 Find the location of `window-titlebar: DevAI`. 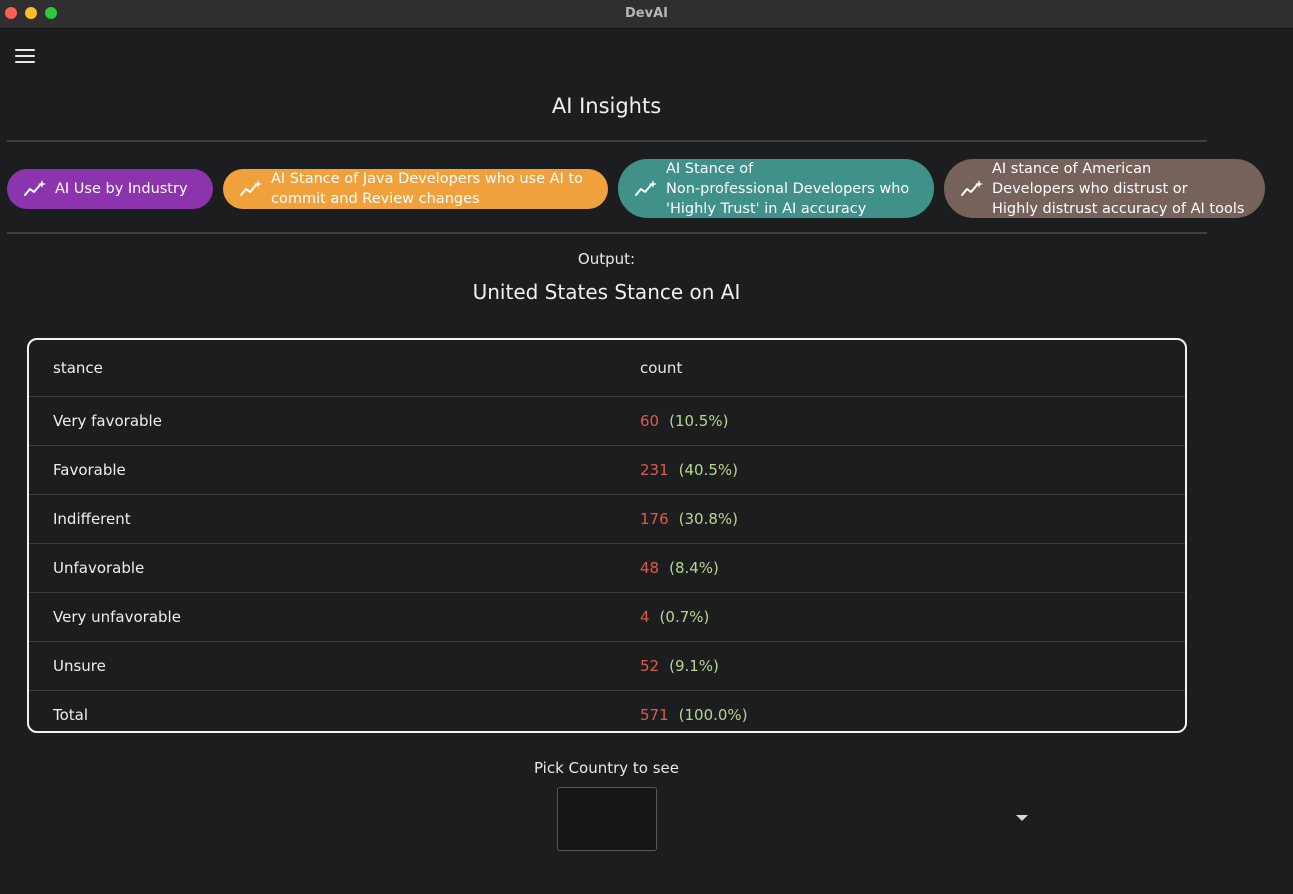

window-titlebar: DevAI is located at coordinates (646, 14).